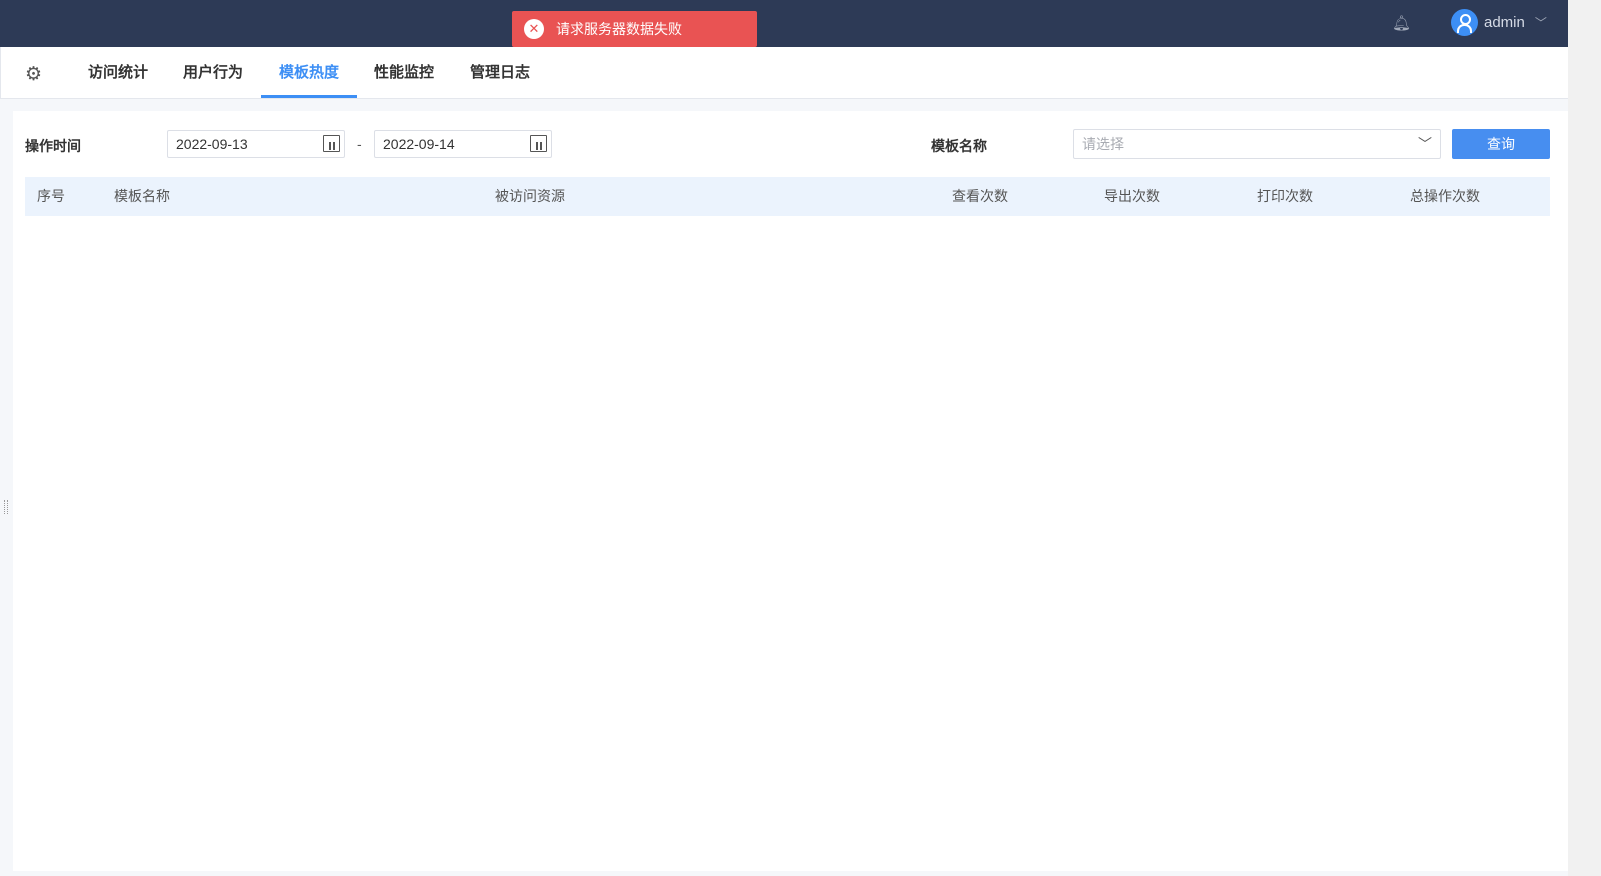 The height and width of the screenshot is (876, 1601). Describe the element at coordinates (6, 507) in the screenshot. I see `resize-handle` at that location.